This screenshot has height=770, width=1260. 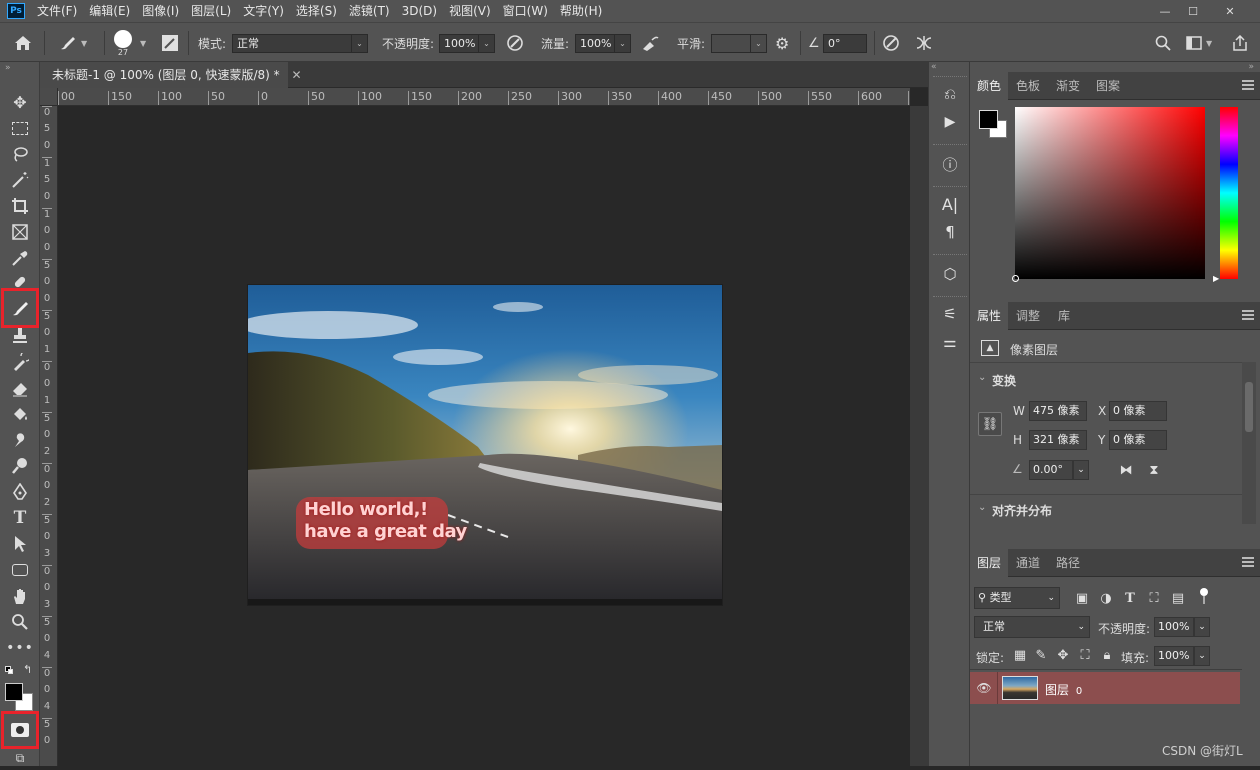 I want to click on tab-color: 颜色, so click(x=989, y=86).